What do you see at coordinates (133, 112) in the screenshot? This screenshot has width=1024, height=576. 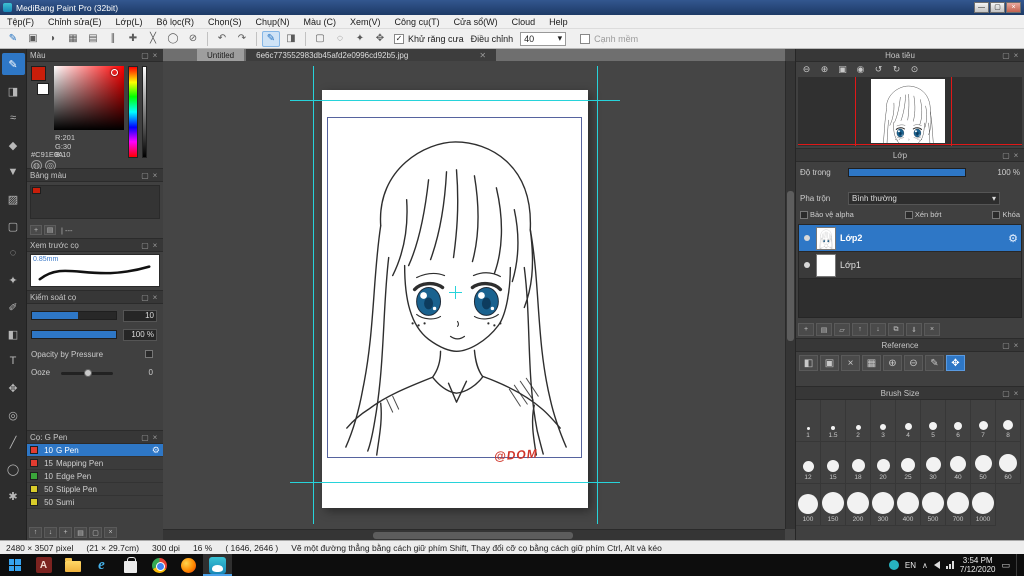 I see `hue-slider` at bounding box center [133, 112].